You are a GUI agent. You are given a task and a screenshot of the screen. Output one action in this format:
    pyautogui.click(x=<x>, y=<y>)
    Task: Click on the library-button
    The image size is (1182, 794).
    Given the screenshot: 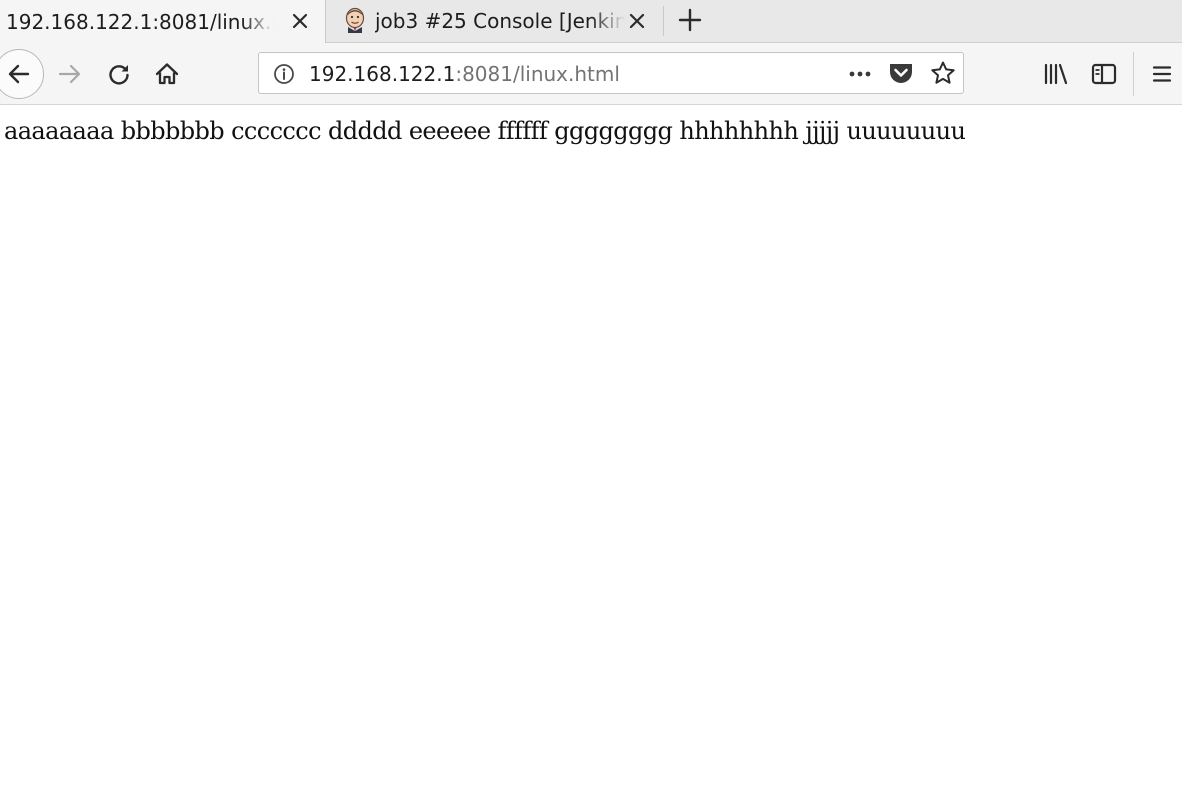 What is the action you would take?
    pyautogui.click(x=1056, y=74)
    